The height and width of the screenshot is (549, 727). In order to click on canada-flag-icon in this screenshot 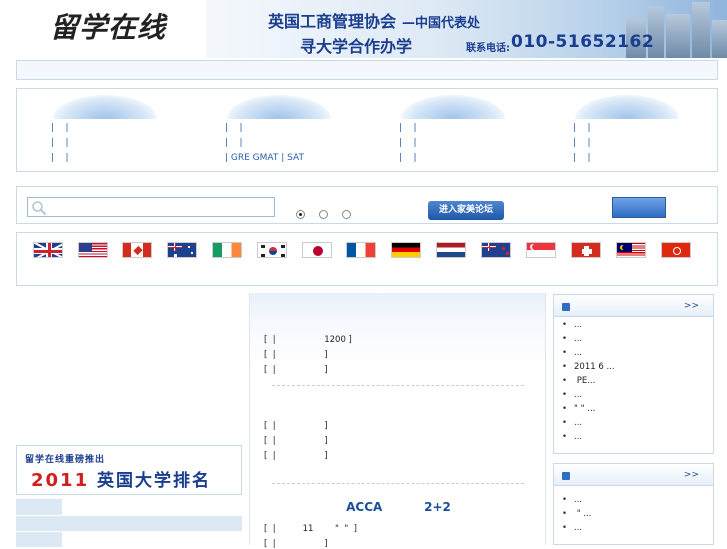, I will do `click(137, 250)`.